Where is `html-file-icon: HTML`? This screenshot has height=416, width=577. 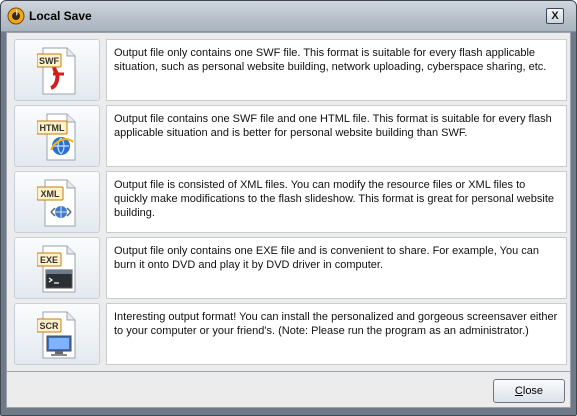
html-file-icon: HTML is located at coordinates (56, 137).